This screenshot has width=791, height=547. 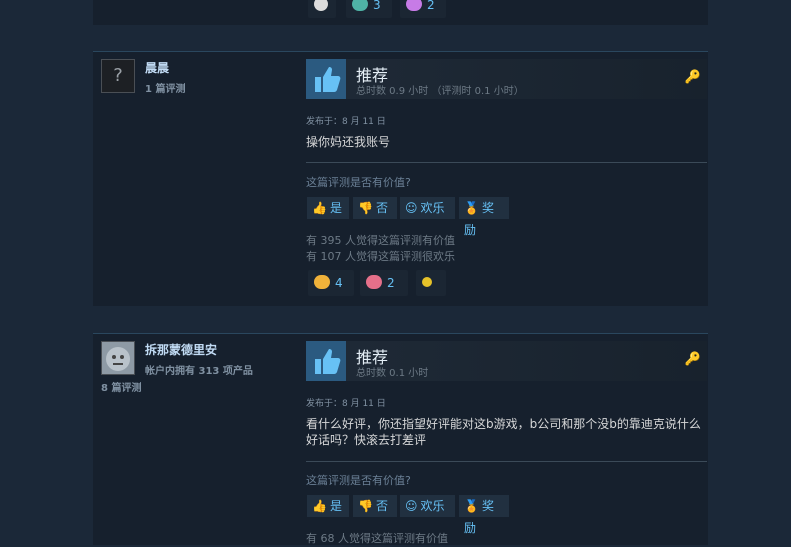 I want to click on review-header: 推荐 总时数 0.1 小时 🔑, so click(x=506, y=361).